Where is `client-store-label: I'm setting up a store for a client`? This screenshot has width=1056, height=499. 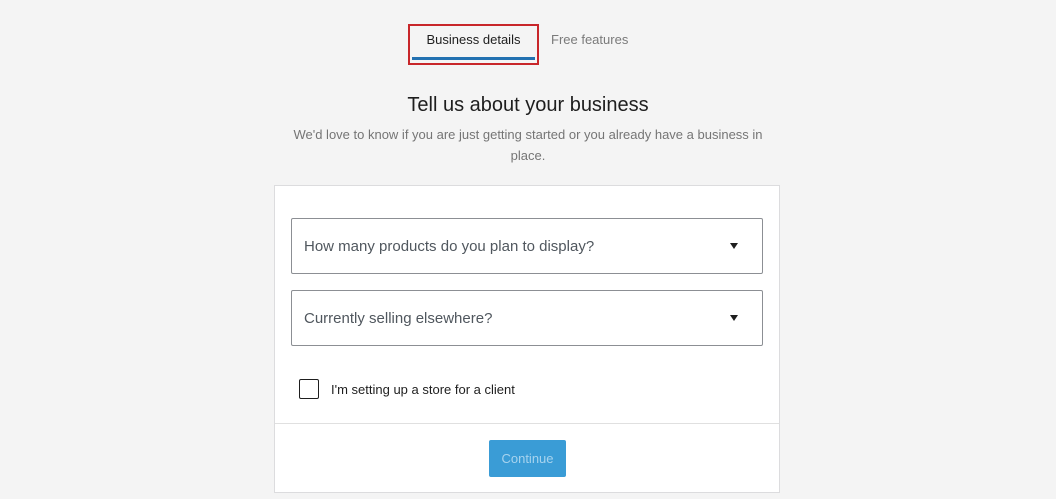
client-store-label: I'm setting up a store for a client is located at coordinates (423, 389).